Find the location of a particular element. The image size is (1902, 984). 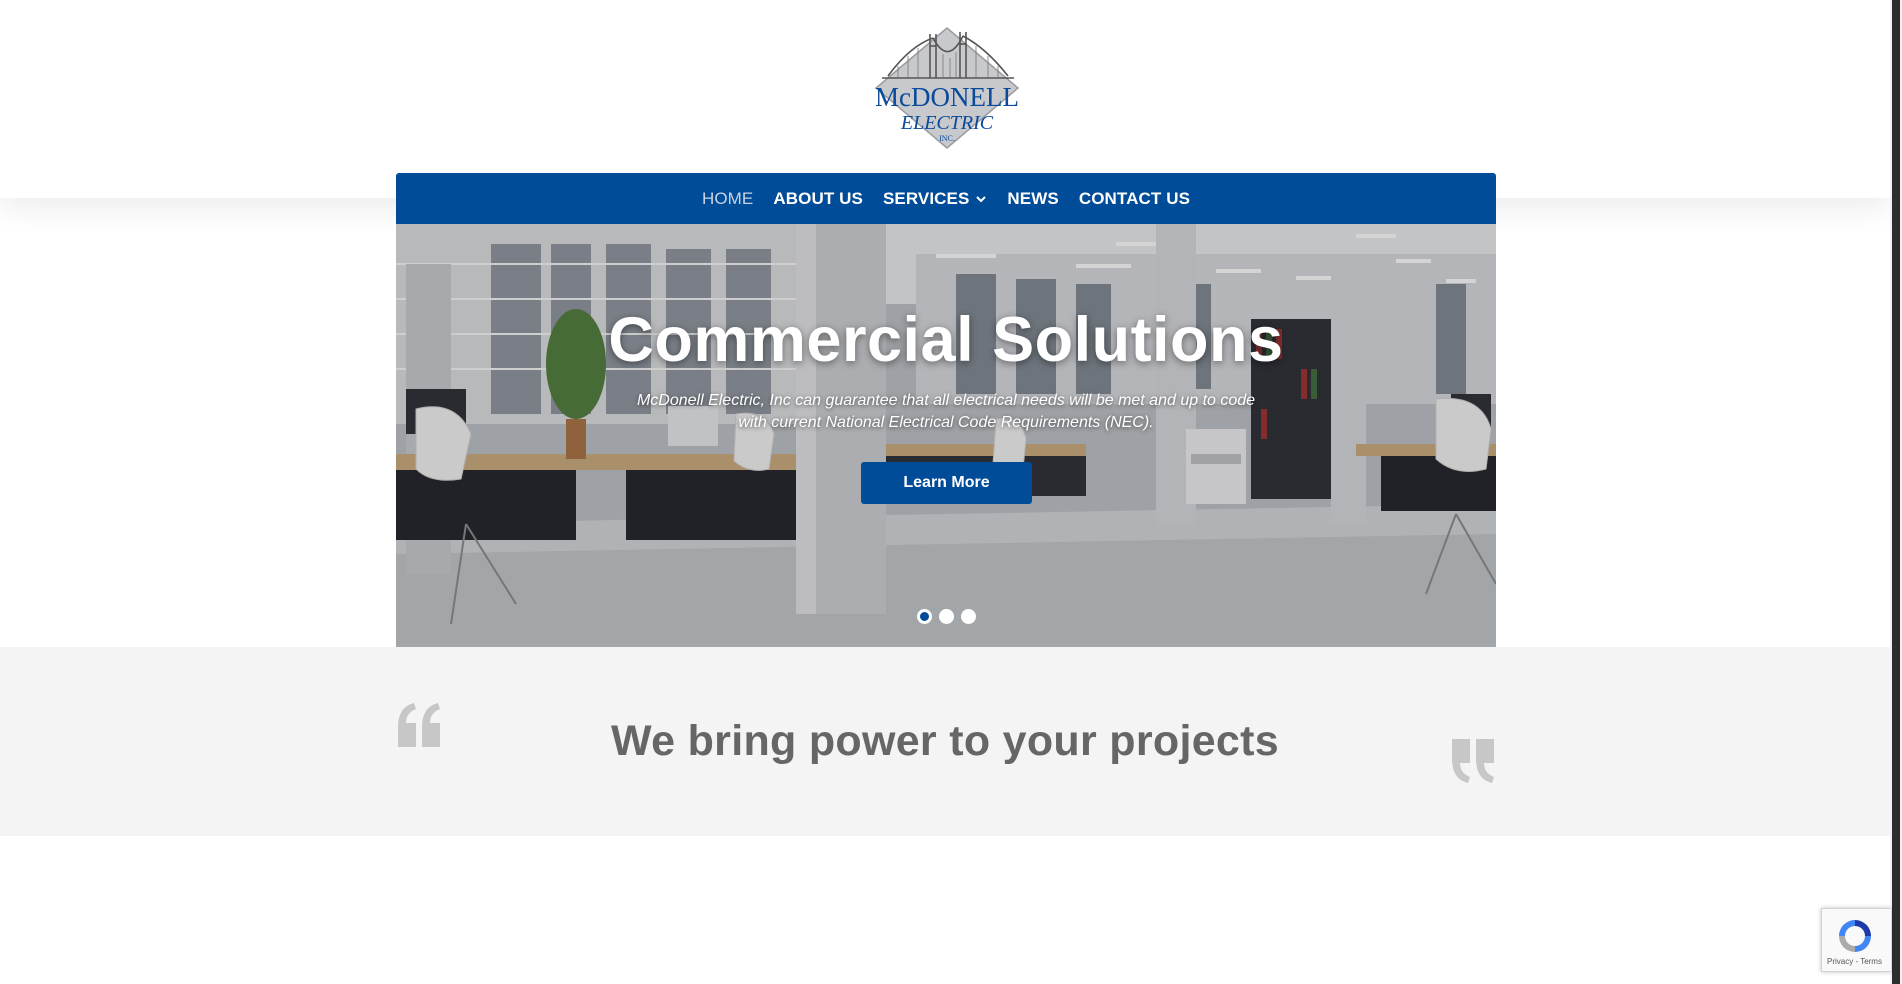

nav-about-us: ABOUT US is located at coordinates (818, 199).